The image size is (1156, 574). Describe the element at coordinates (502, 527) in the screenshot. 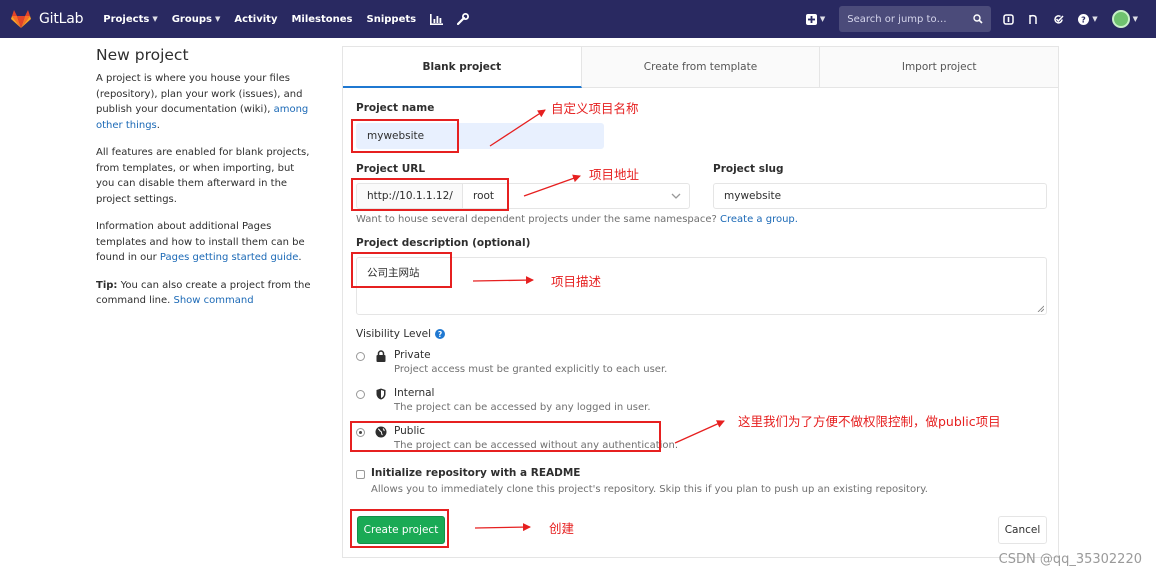

I see `annotation-arrow-create` at that location.